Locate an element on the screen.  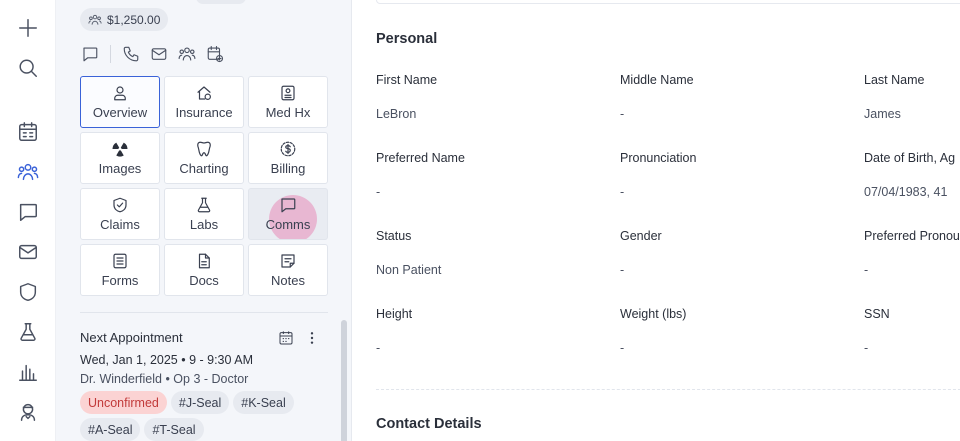
section-title-personal: Personal is located at coordinates (407, 39).